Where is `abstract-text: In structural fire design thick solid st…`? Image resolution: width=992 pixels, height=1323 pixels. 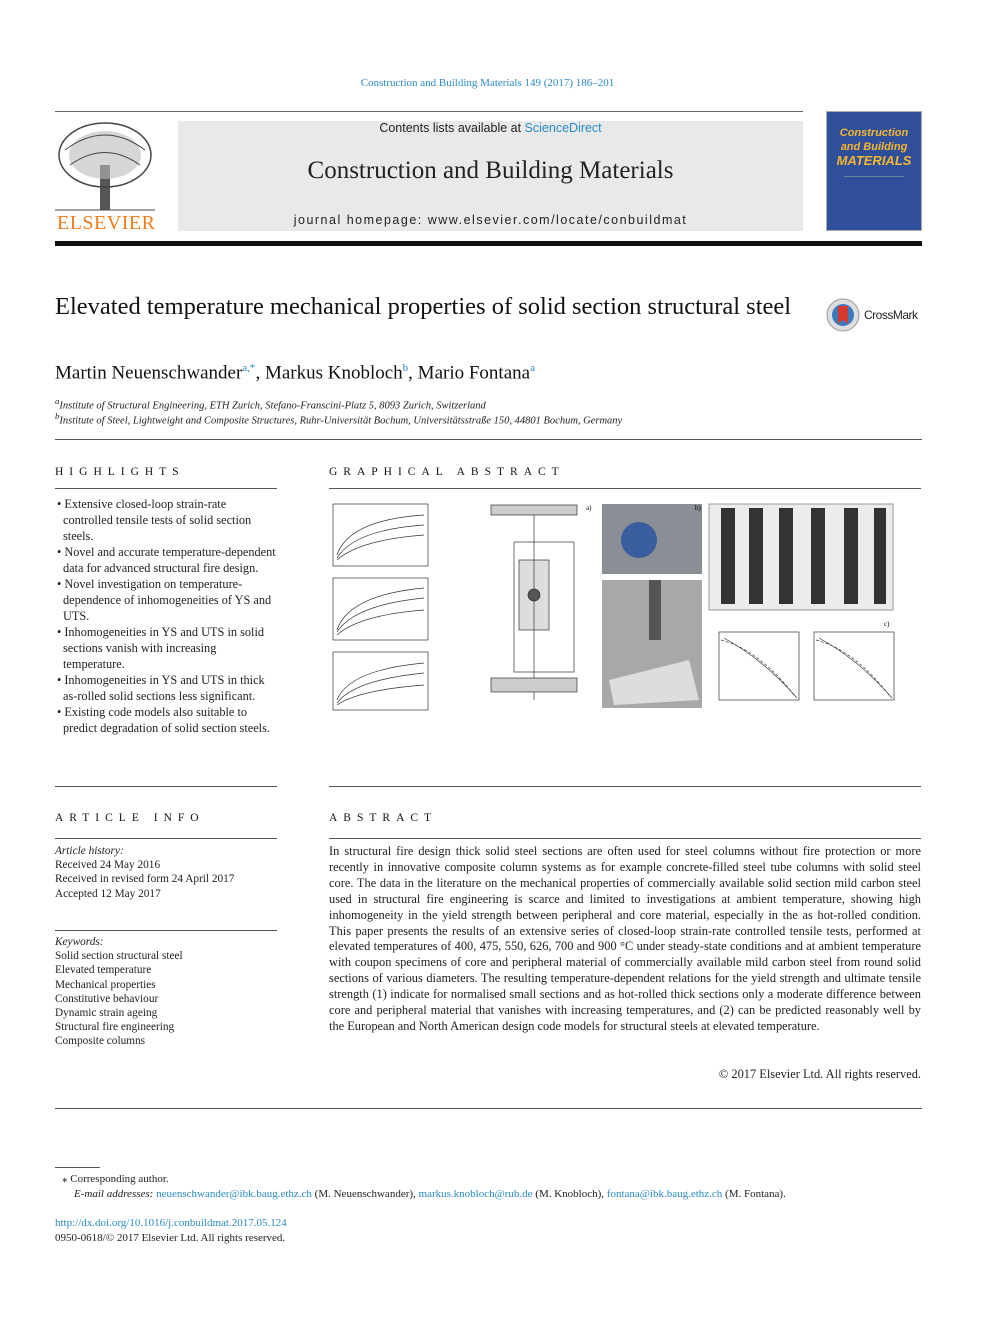 abstract-text: In structural fire design thick solid st… is located at coordinates (625, 938).